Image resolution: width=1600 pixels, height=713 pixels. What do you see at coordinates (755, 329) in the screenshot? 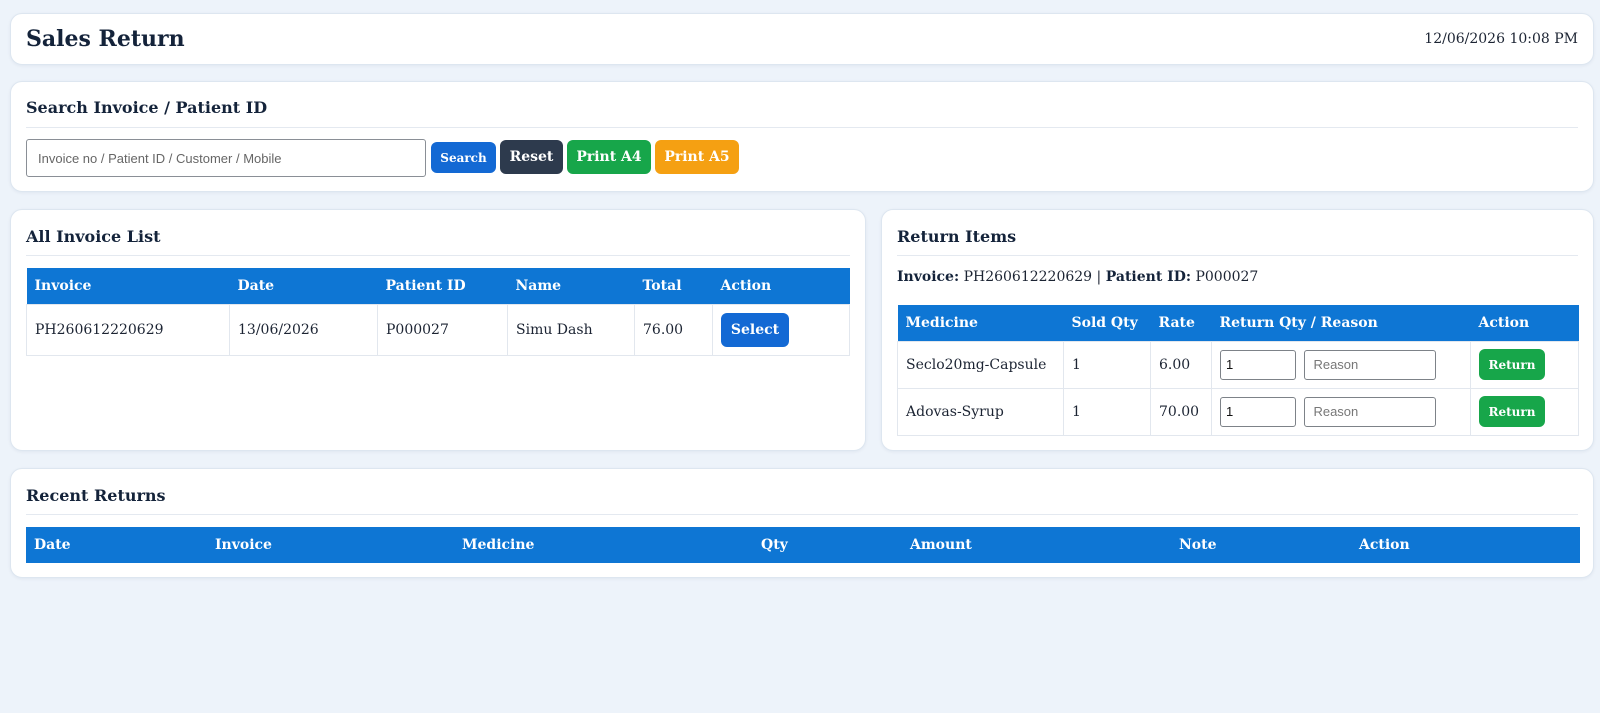
I see `select-invoice-button: Select` at bounding box center [755, 329].